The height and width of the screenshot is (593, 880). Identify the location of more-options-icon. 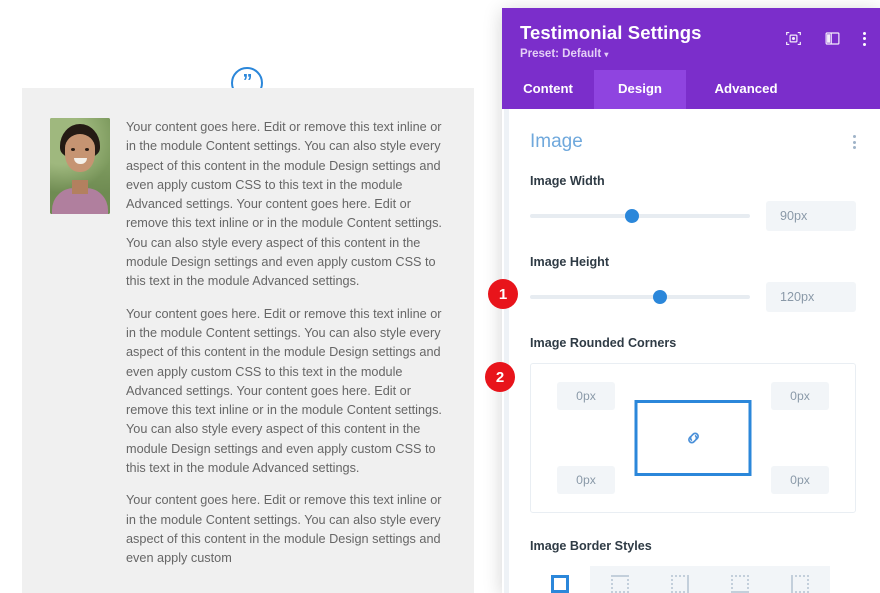
(864, 38).